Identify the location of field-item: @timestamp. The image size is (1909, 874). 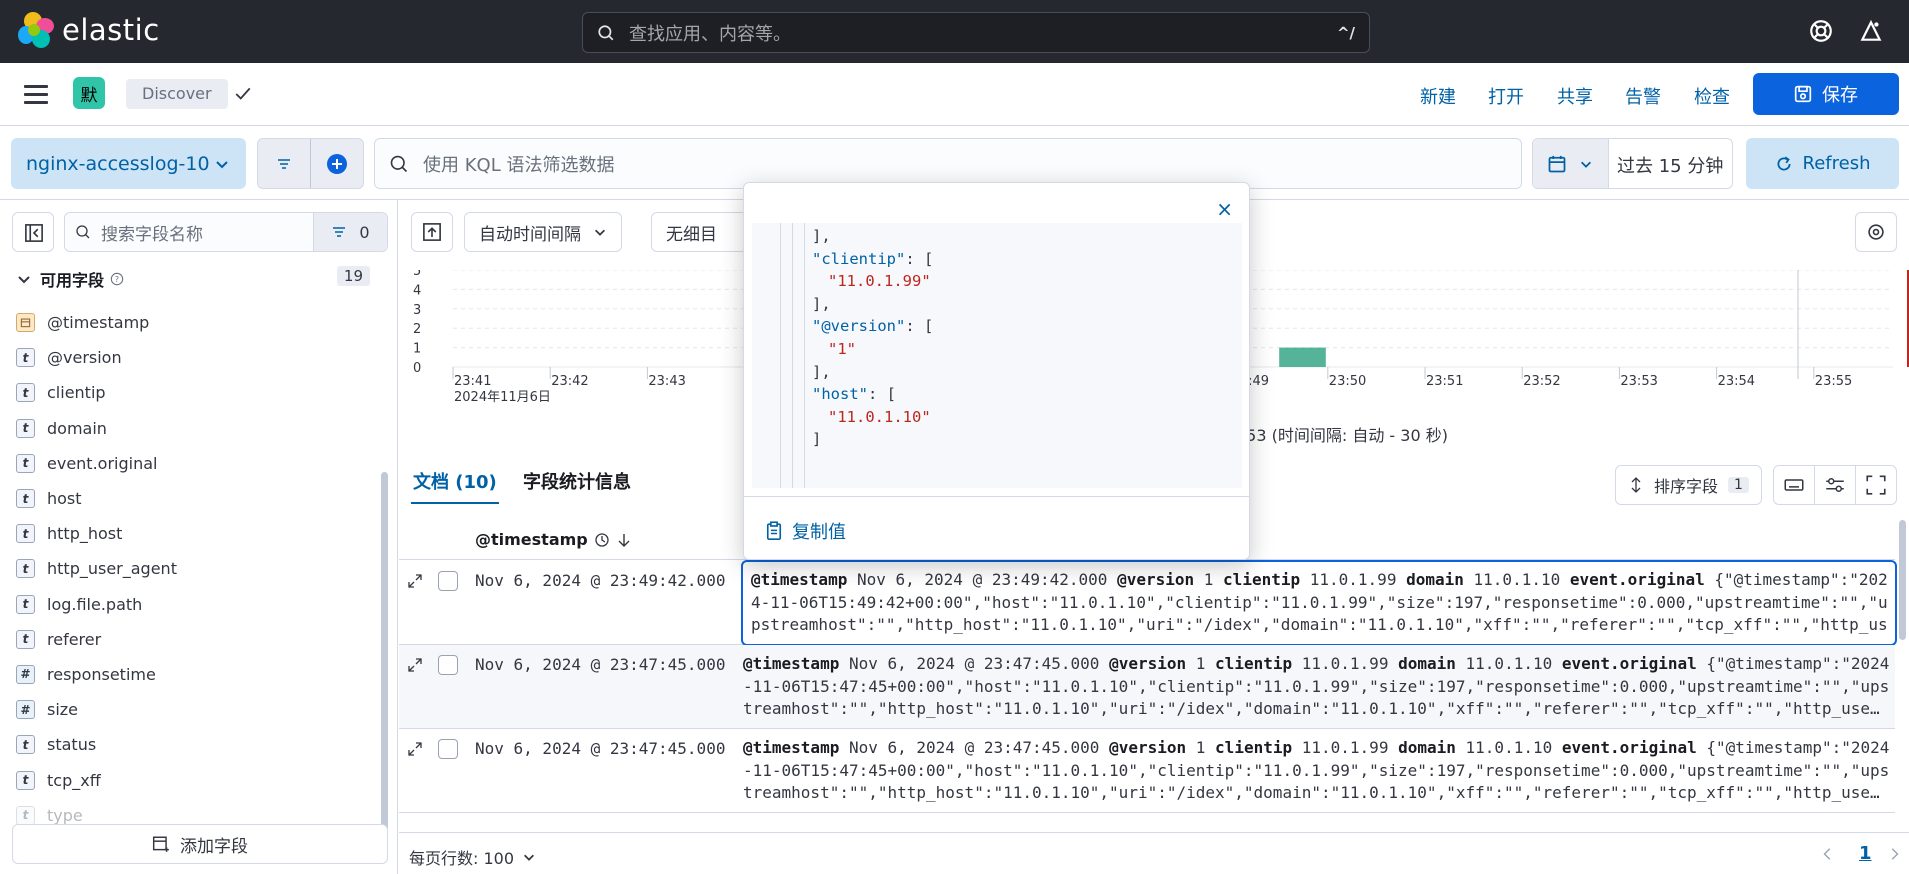
(194, 322).